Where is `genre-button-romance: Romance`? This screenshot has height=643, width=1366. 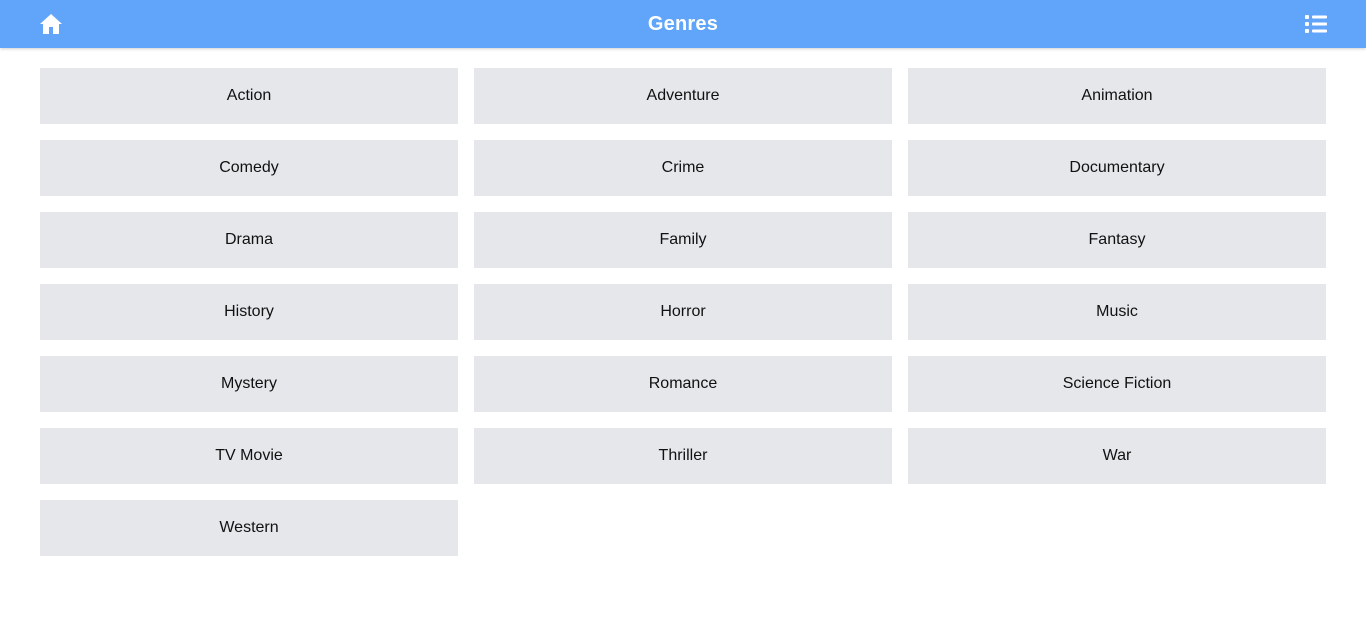 genre-button-romance: Romance is located at coordinates (683, 384).